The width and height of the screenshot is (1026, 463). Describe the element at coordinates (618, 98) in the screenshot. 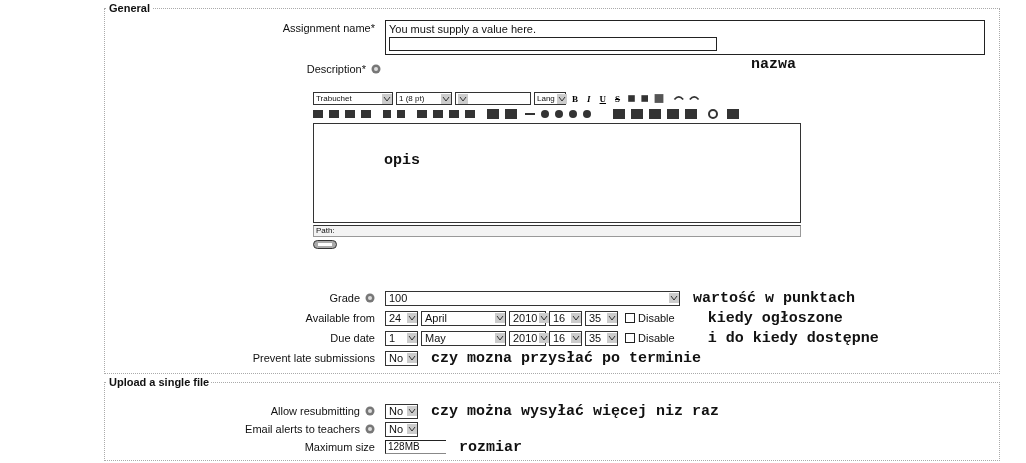

I see `format-button: S` at that location.